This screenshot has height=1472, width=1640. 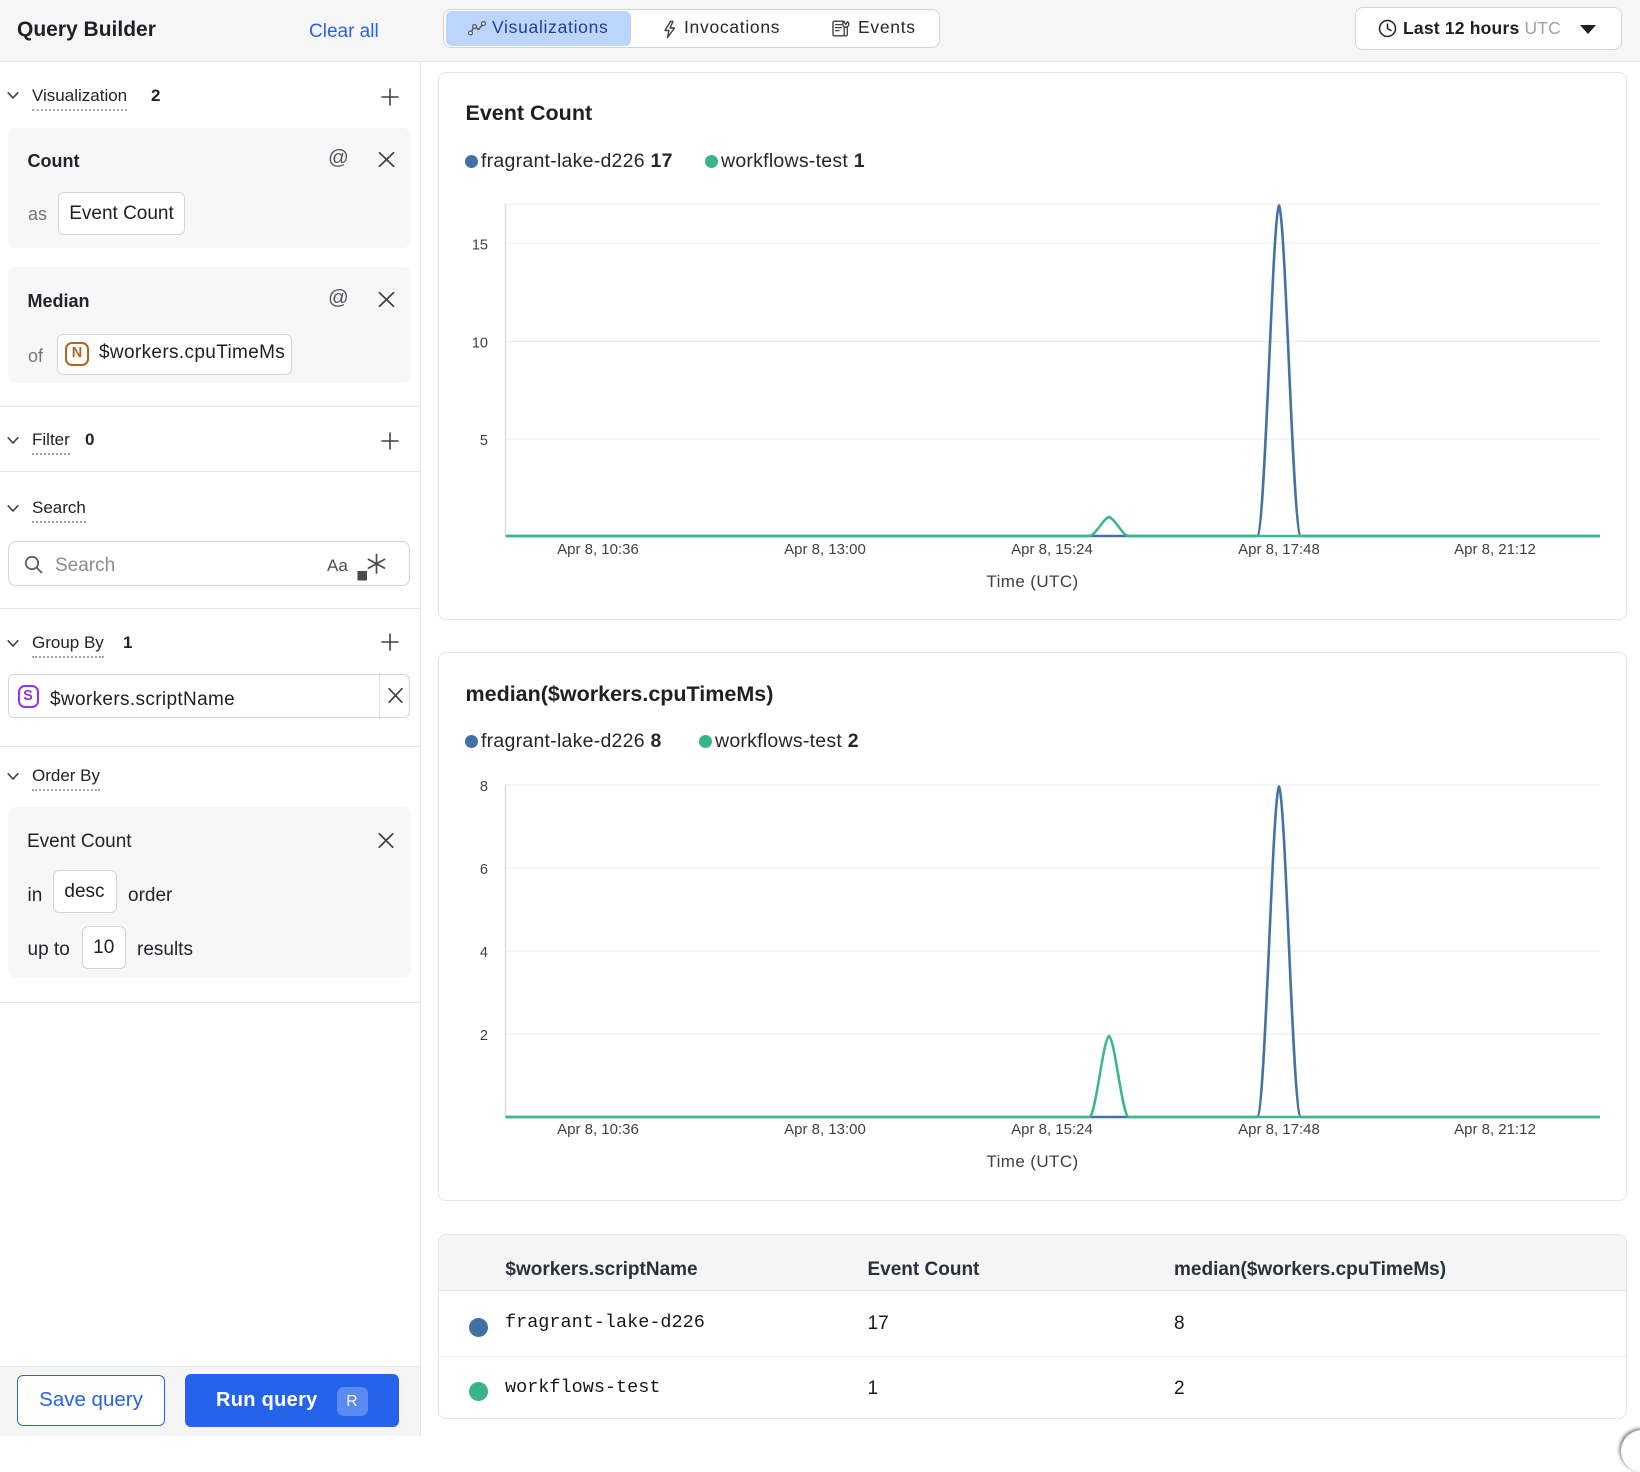 I want to click on svg-text: 5, so click(x=484, y=441).